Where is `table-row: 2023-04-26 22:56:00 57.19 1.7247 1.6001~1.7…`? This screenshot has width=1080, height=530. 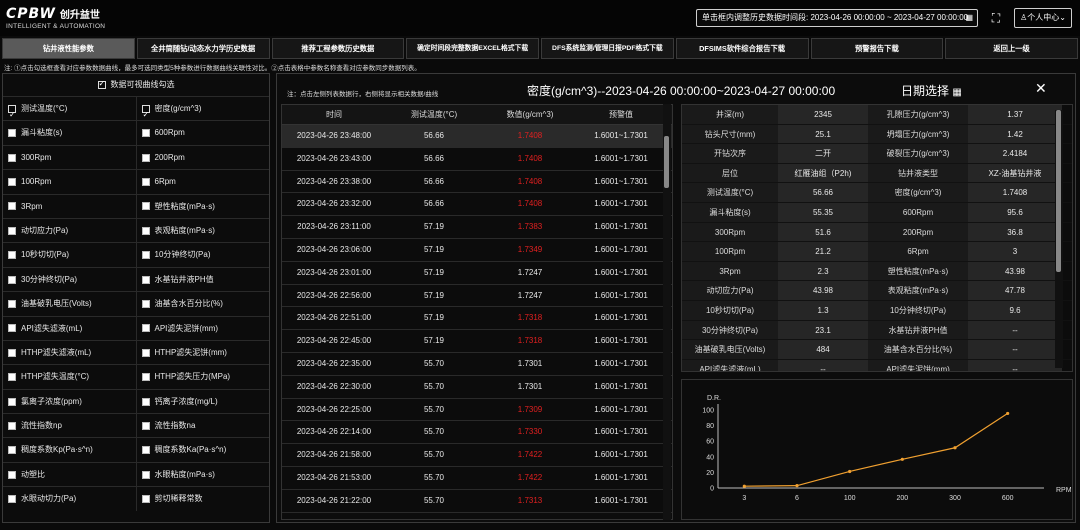 table-row: 2023-04-26 22:56:00 57.19 1.7247 1.6001~1.7… is located at coordinates (477, 296).